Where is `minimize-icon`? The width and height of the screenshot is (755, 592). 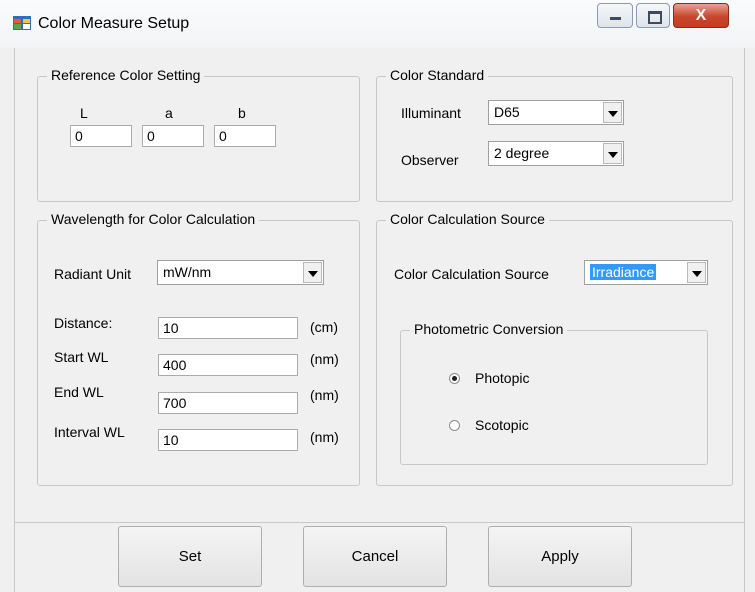 minimize-icon is located at coordinates (615, 18).